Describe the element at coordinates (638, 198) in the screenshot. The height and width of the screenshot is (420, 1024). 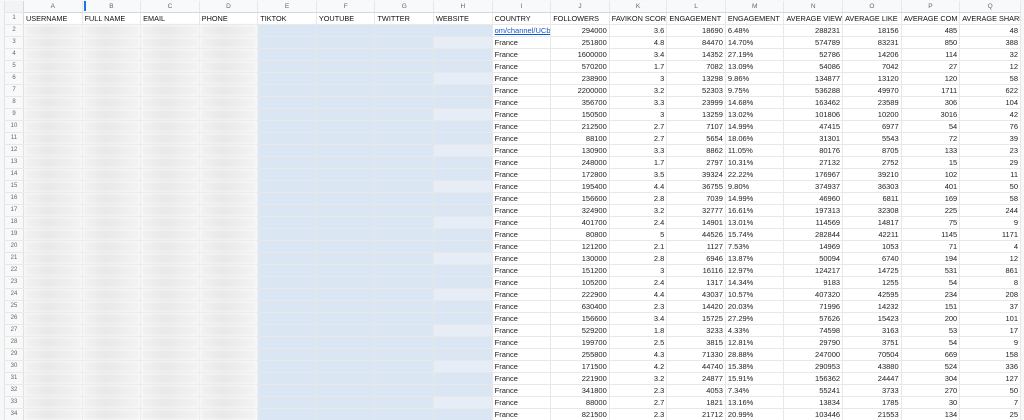
I see `favikon-score-cell: 2.8` at that location.